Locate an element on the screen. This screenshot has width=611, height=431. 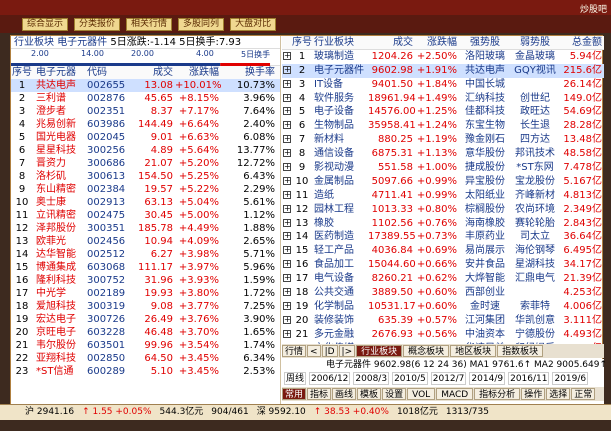
tab: < is located at coordinates (314, 351).